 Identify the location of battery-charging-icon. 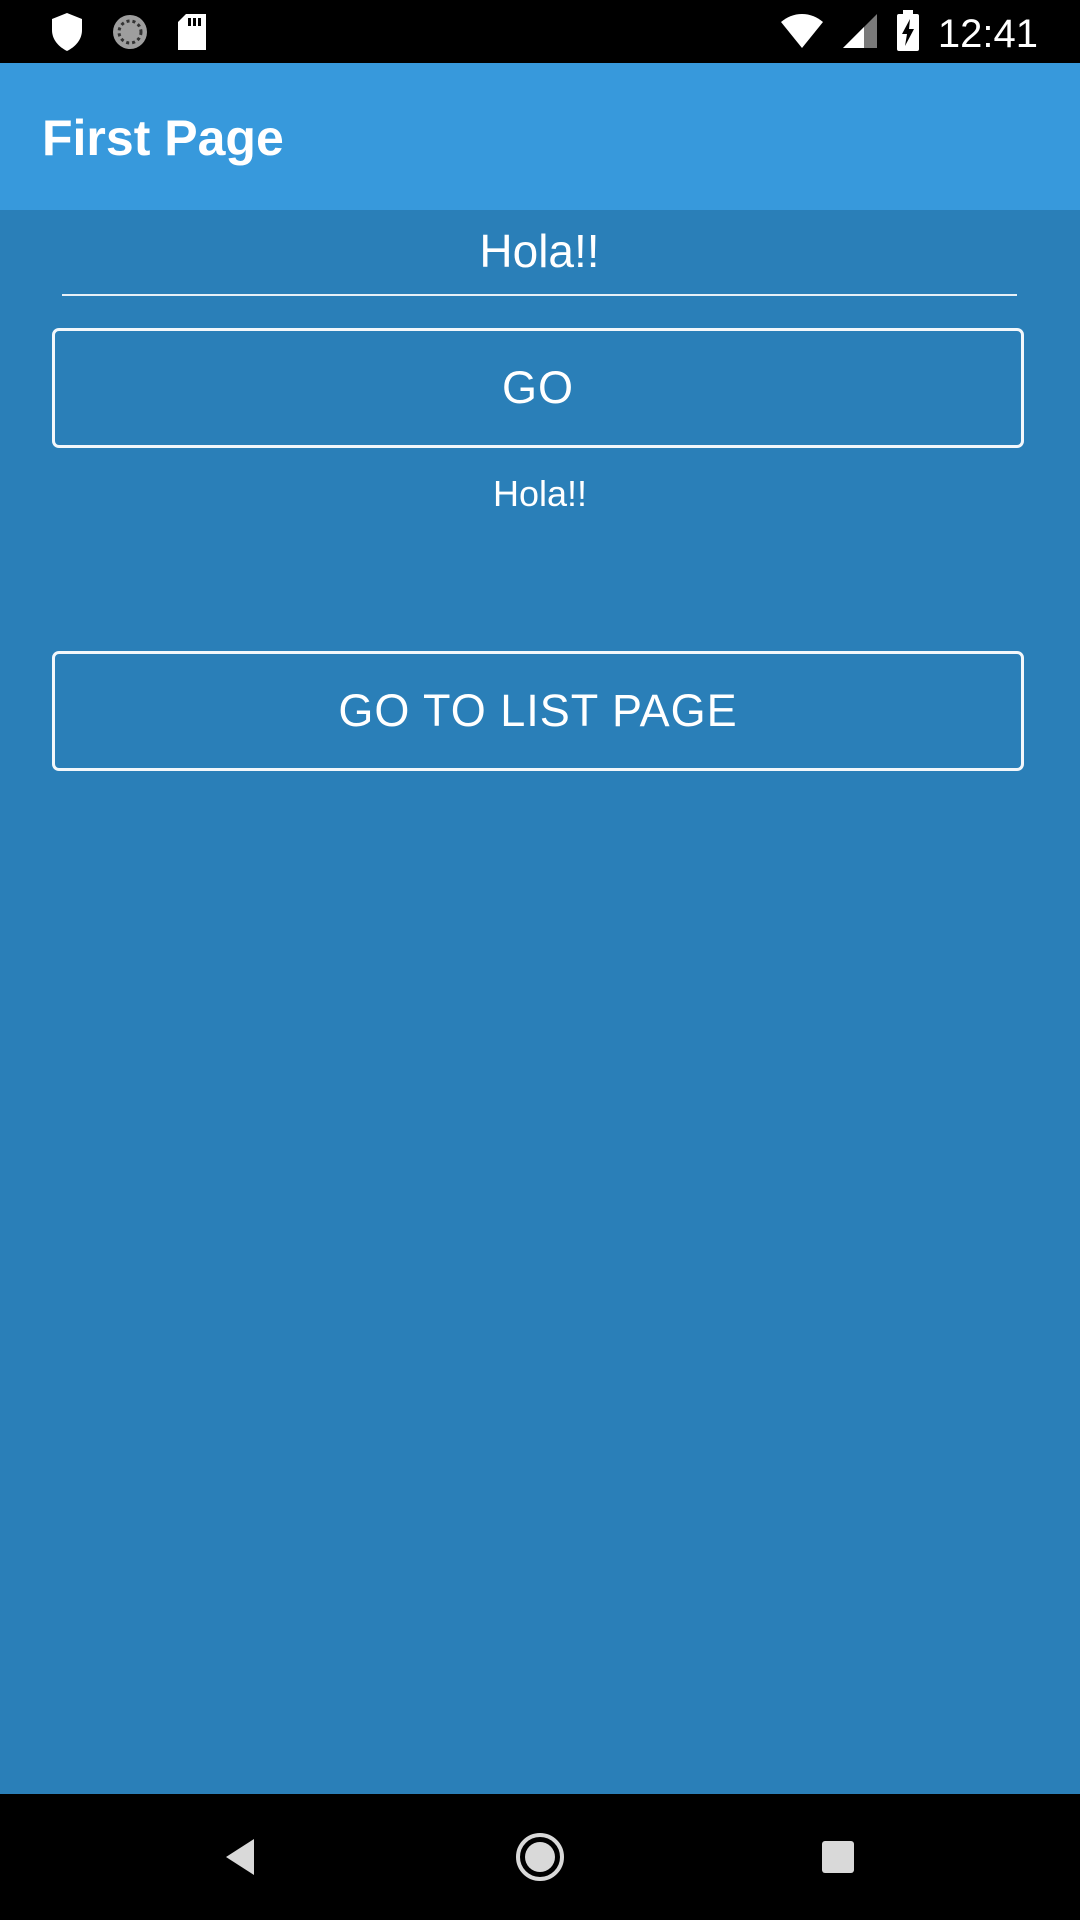
(908, 33).